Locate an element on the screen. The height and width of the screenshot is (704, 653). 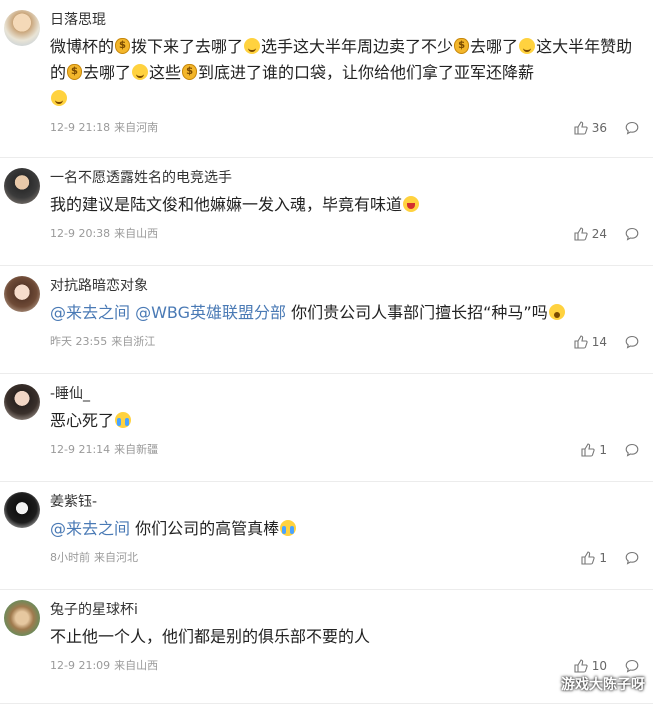
mention-link: @WBG英雄联盟分部 is located at coordinates (210, 312).